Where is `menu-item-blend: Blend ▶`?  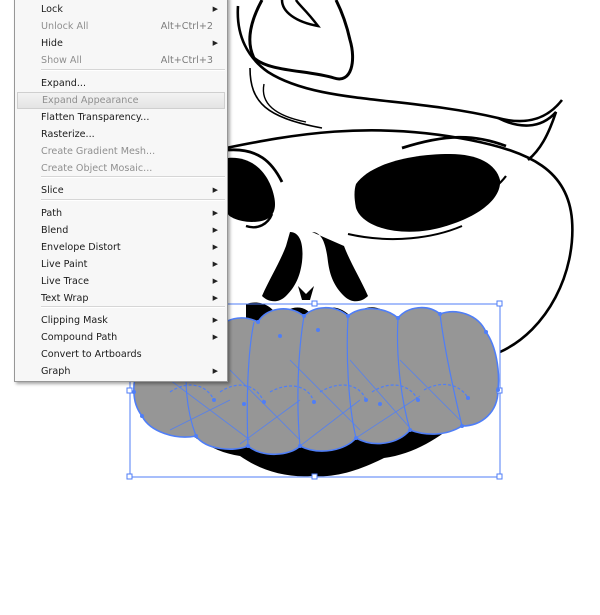
menu-item-blend: Blend ▶ is located at coordinates (121, 230).